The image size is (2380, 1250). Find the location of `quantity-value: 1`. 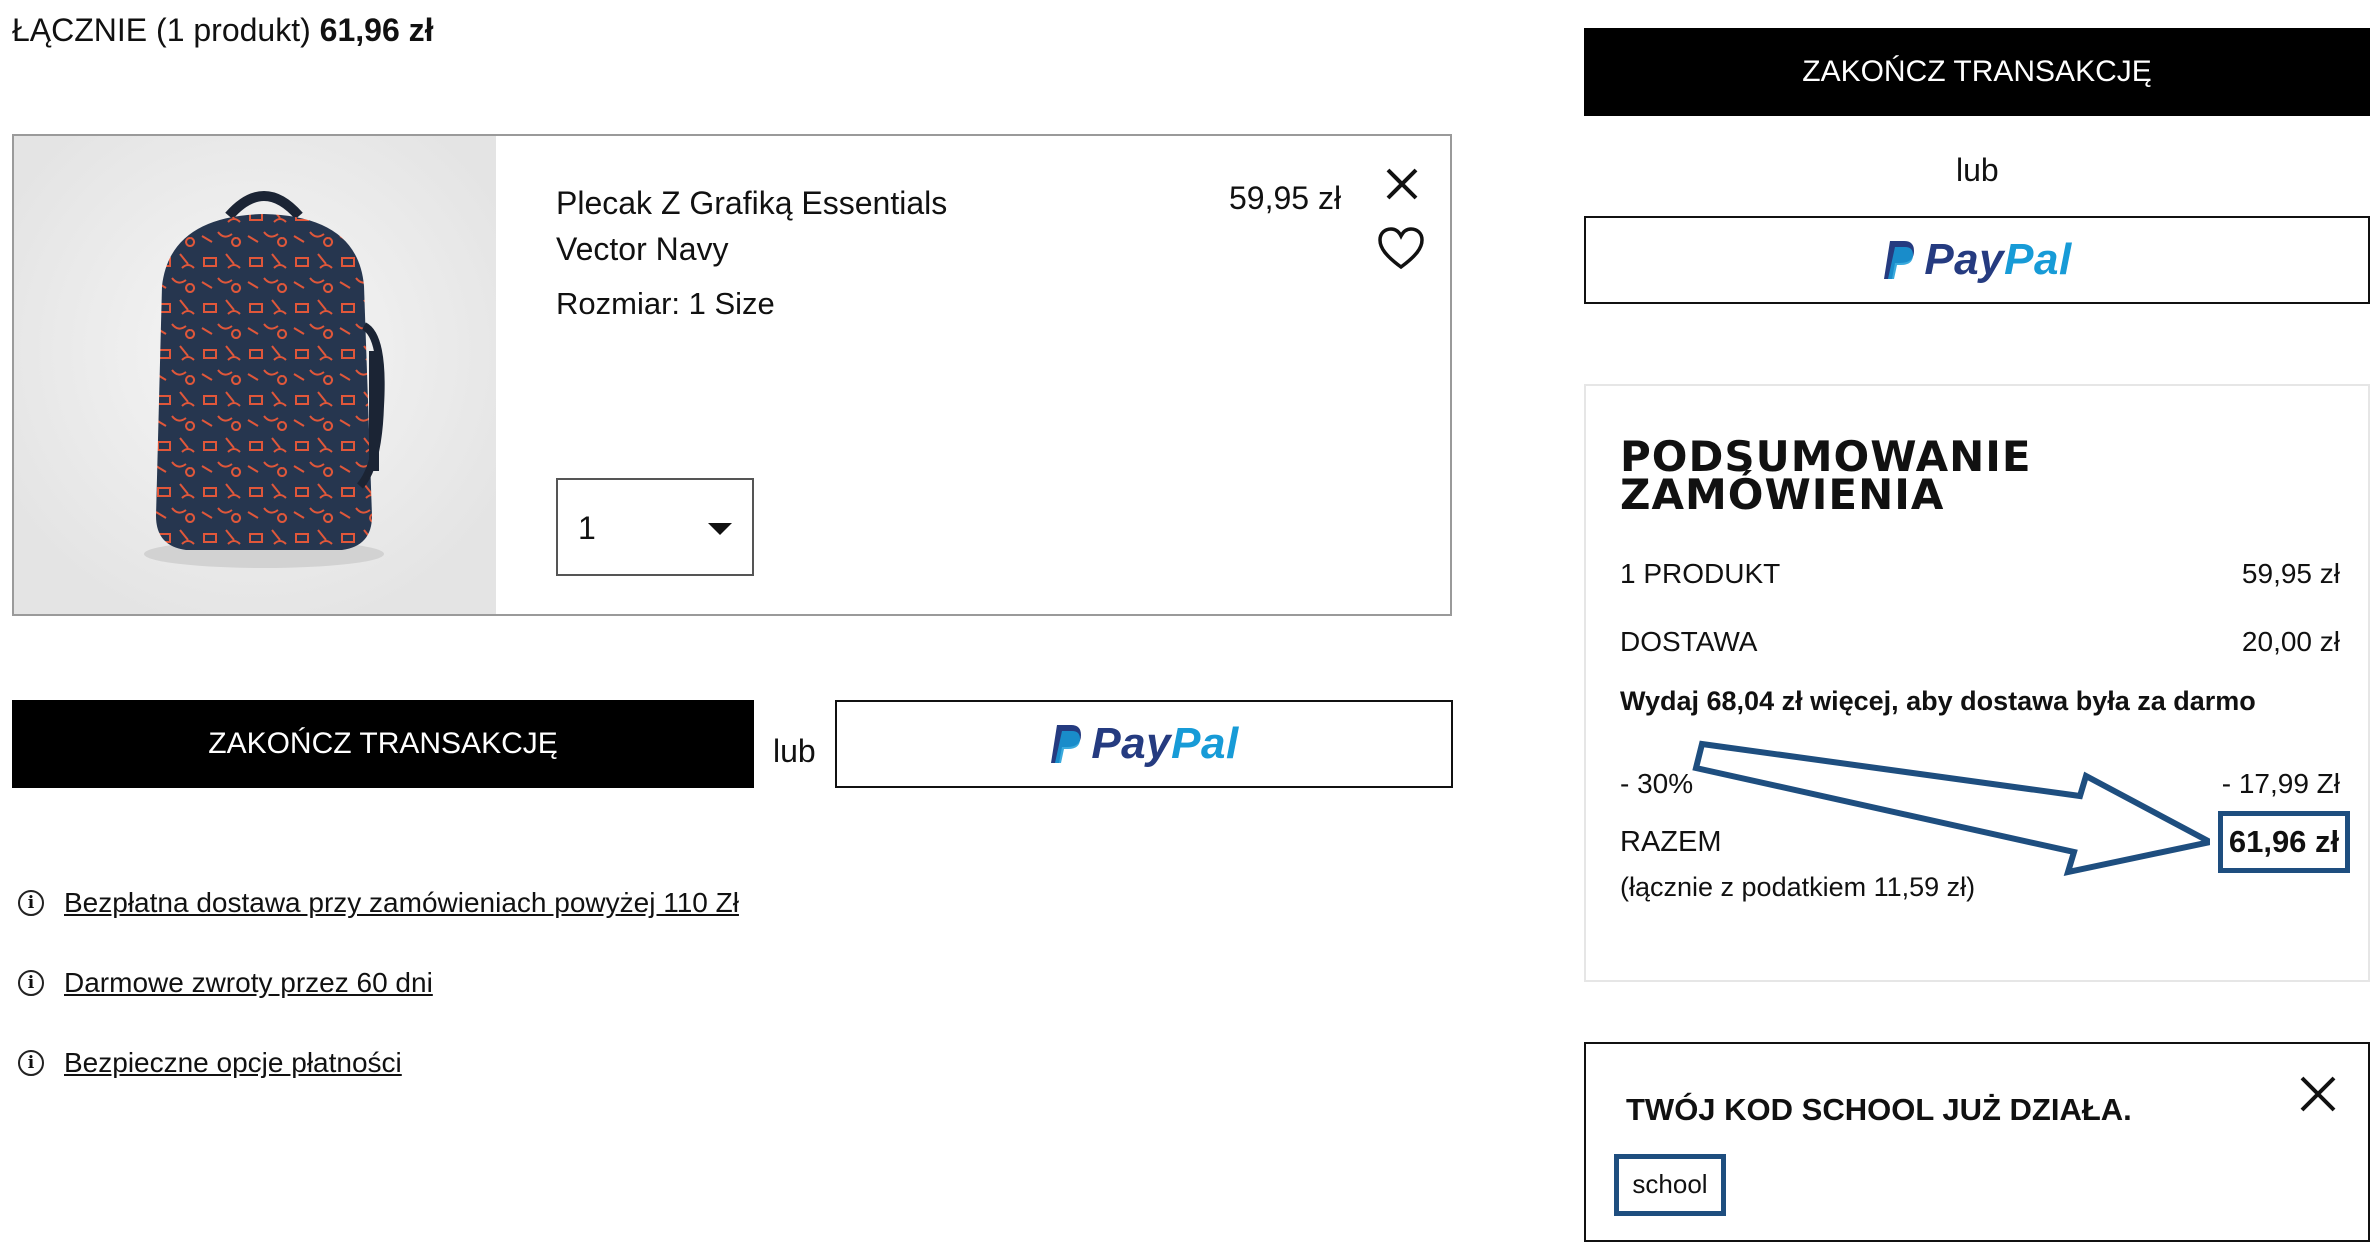

quantity-value: 1 is located at coordinates (587, 528).